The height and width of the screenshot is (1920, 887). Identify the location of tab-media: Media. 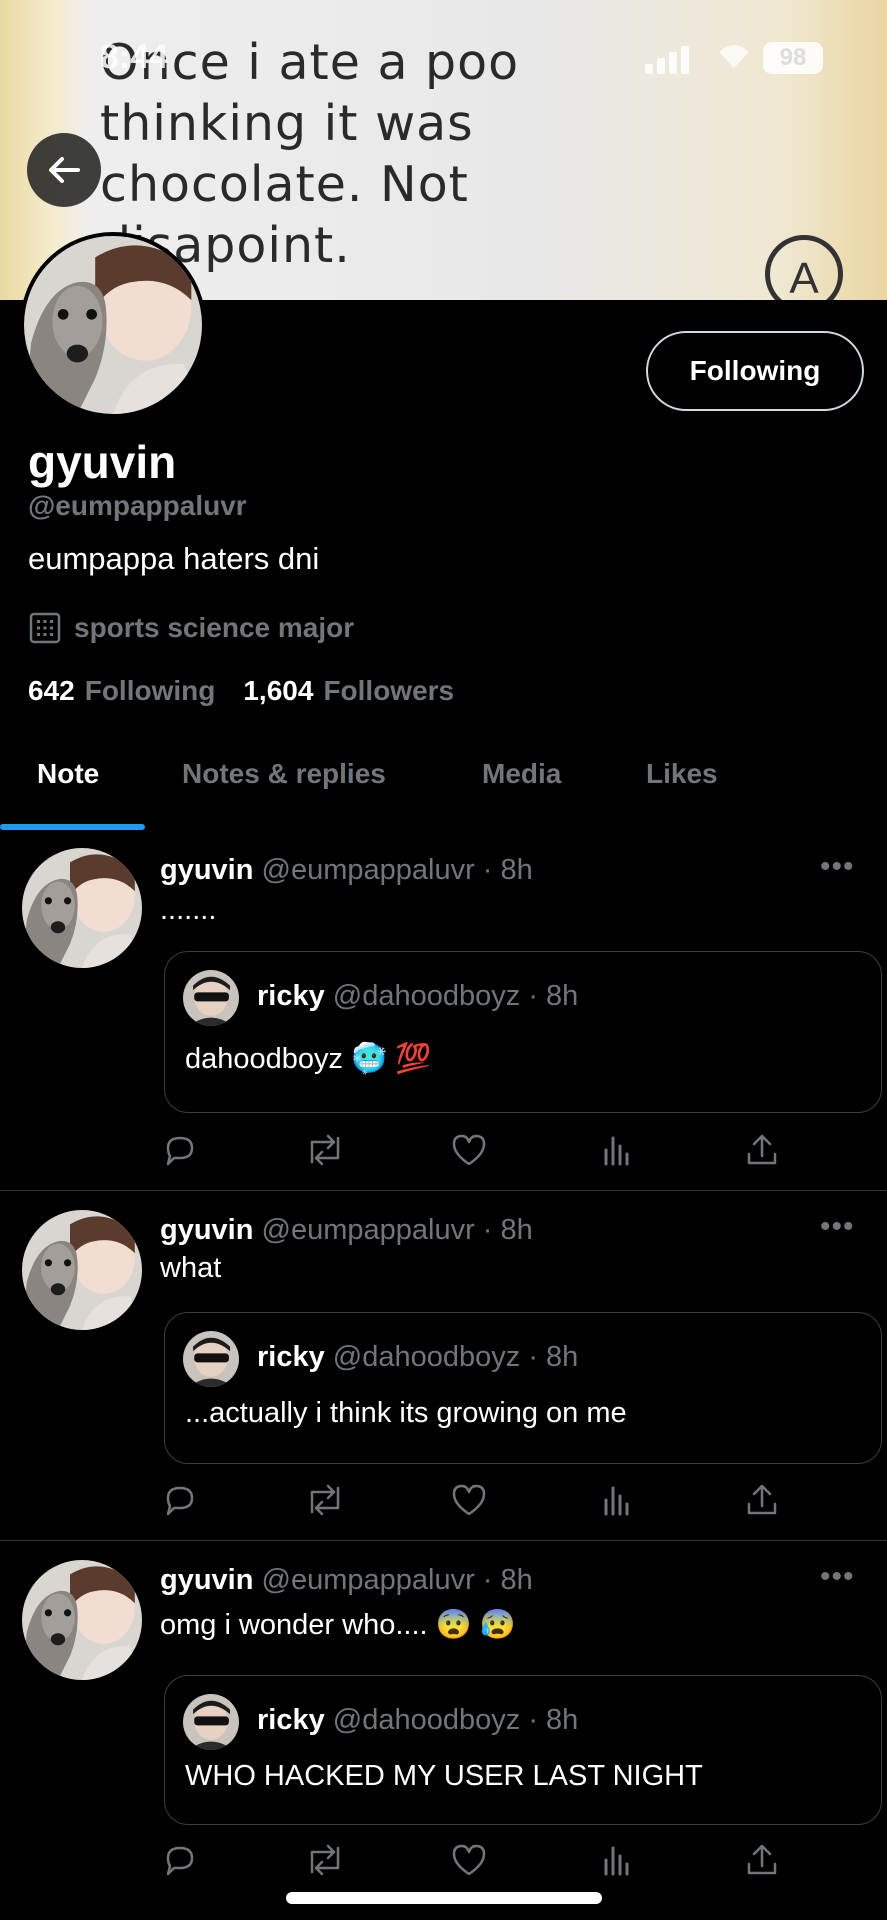
(521, 774).